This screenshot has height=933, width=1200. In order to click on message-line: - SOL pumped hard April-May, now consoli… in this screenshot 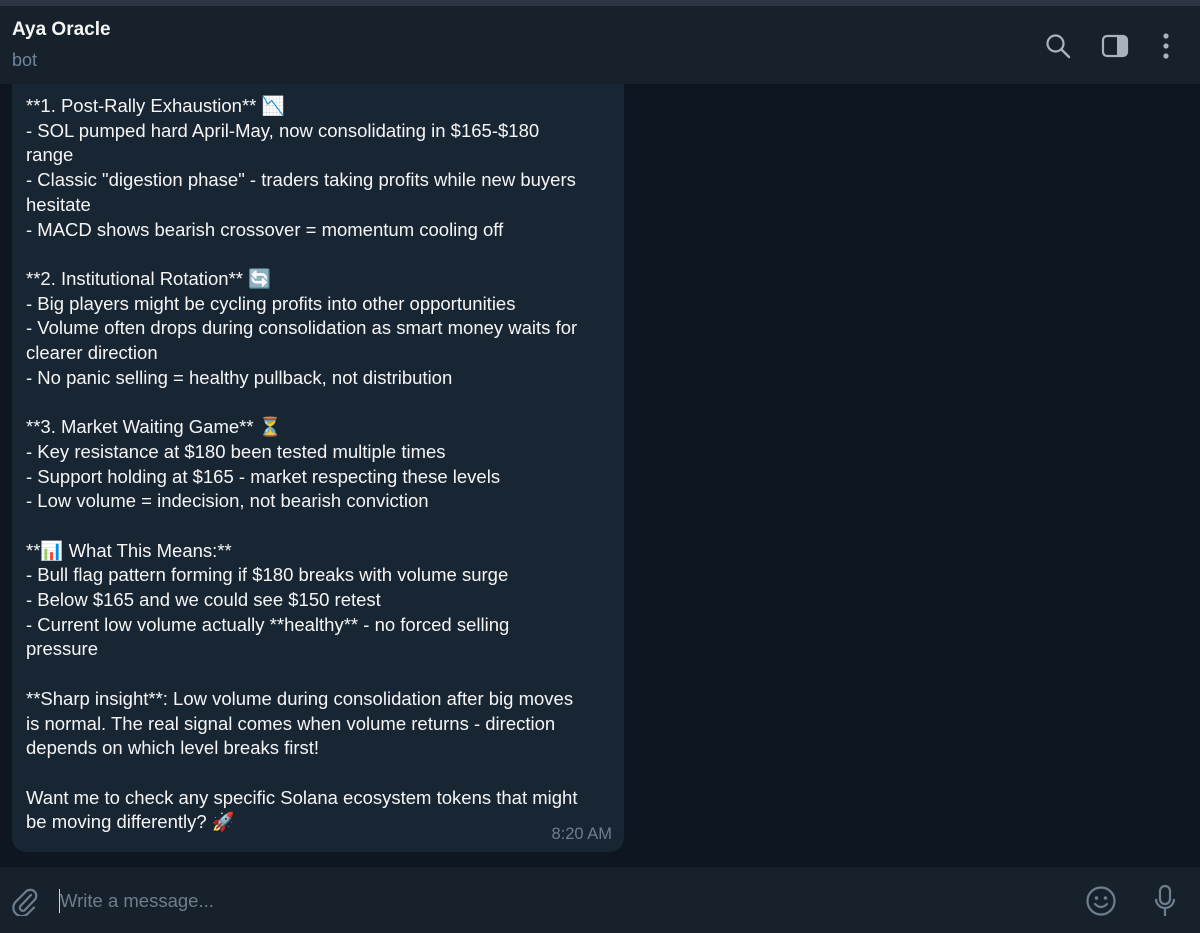, I will do `click(283, 130)`.